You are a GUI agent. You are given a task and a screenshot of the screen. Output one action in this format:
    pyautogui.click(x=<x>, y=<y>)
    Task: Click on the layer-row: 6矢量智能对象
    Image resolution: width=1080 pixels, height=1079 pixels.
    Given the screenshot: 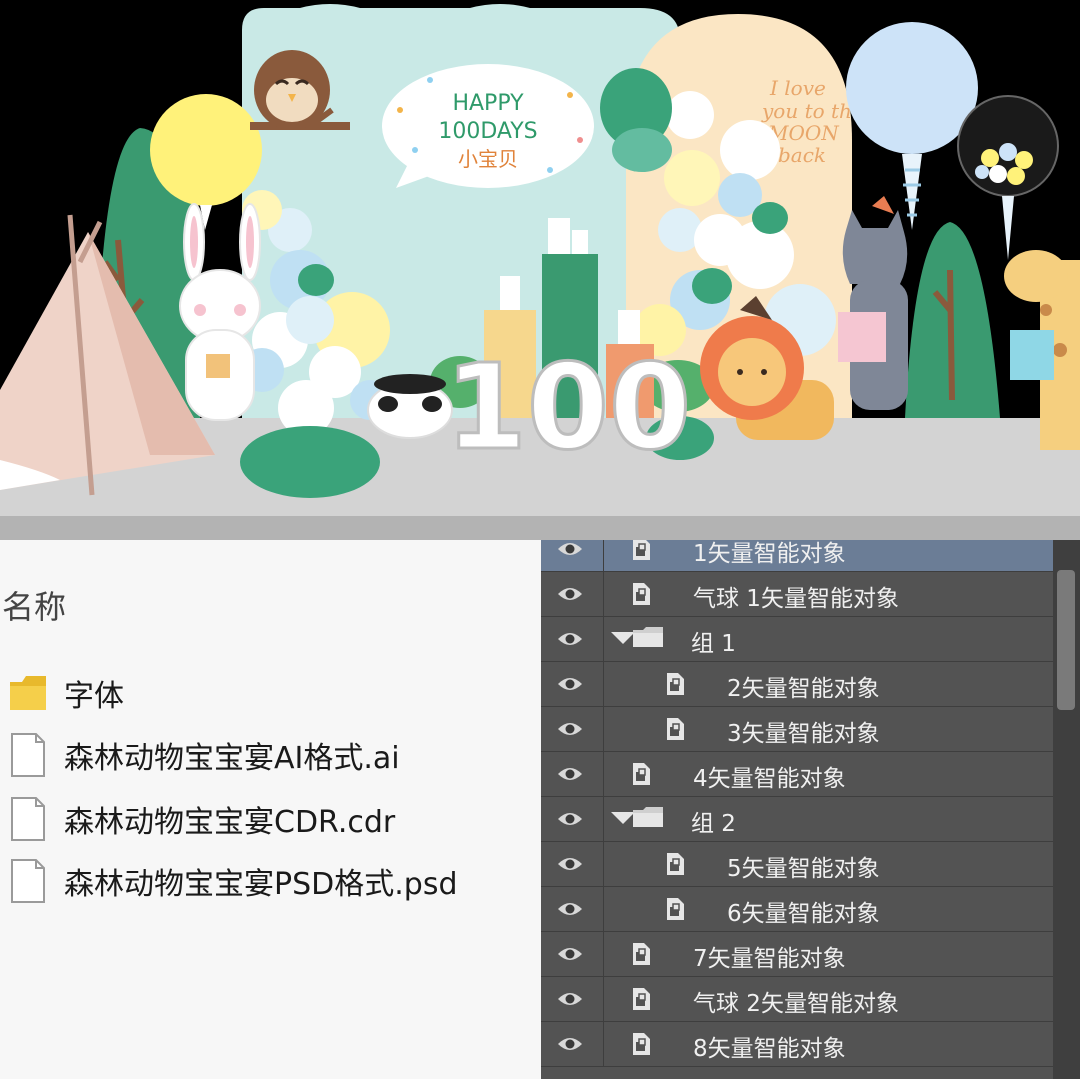 What is the action you would take?
    pyautogui.click(x=797, y=909)
    